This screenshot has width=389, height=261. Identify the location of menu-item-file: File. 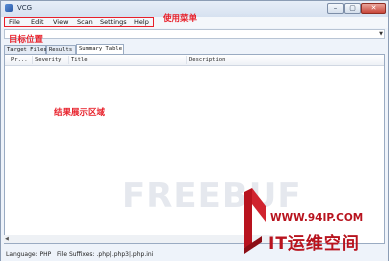
(14, 22).